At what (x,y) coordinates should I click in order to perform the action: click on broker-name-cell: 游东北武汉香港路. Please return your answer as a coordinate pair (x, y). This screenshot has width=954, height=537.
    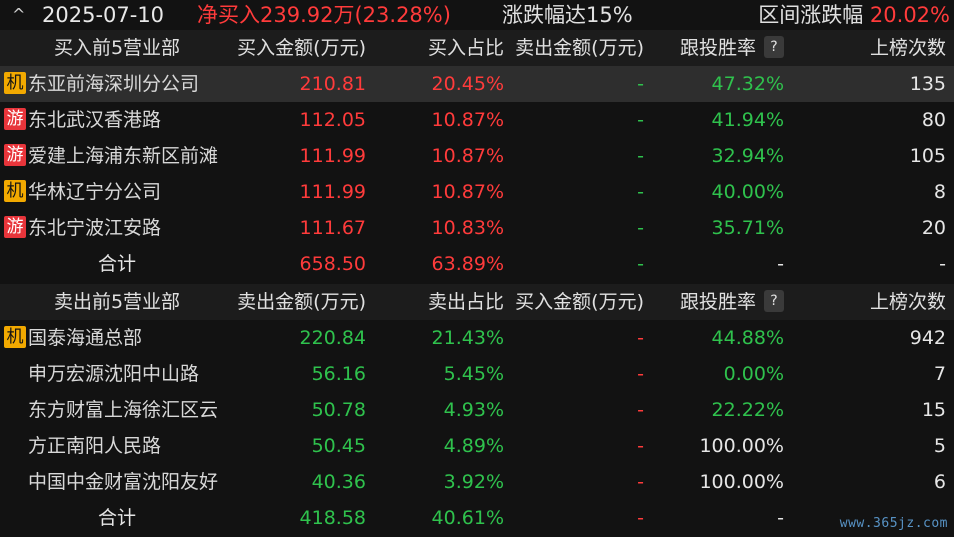
    Looking at the image, I should click on (117, 120).